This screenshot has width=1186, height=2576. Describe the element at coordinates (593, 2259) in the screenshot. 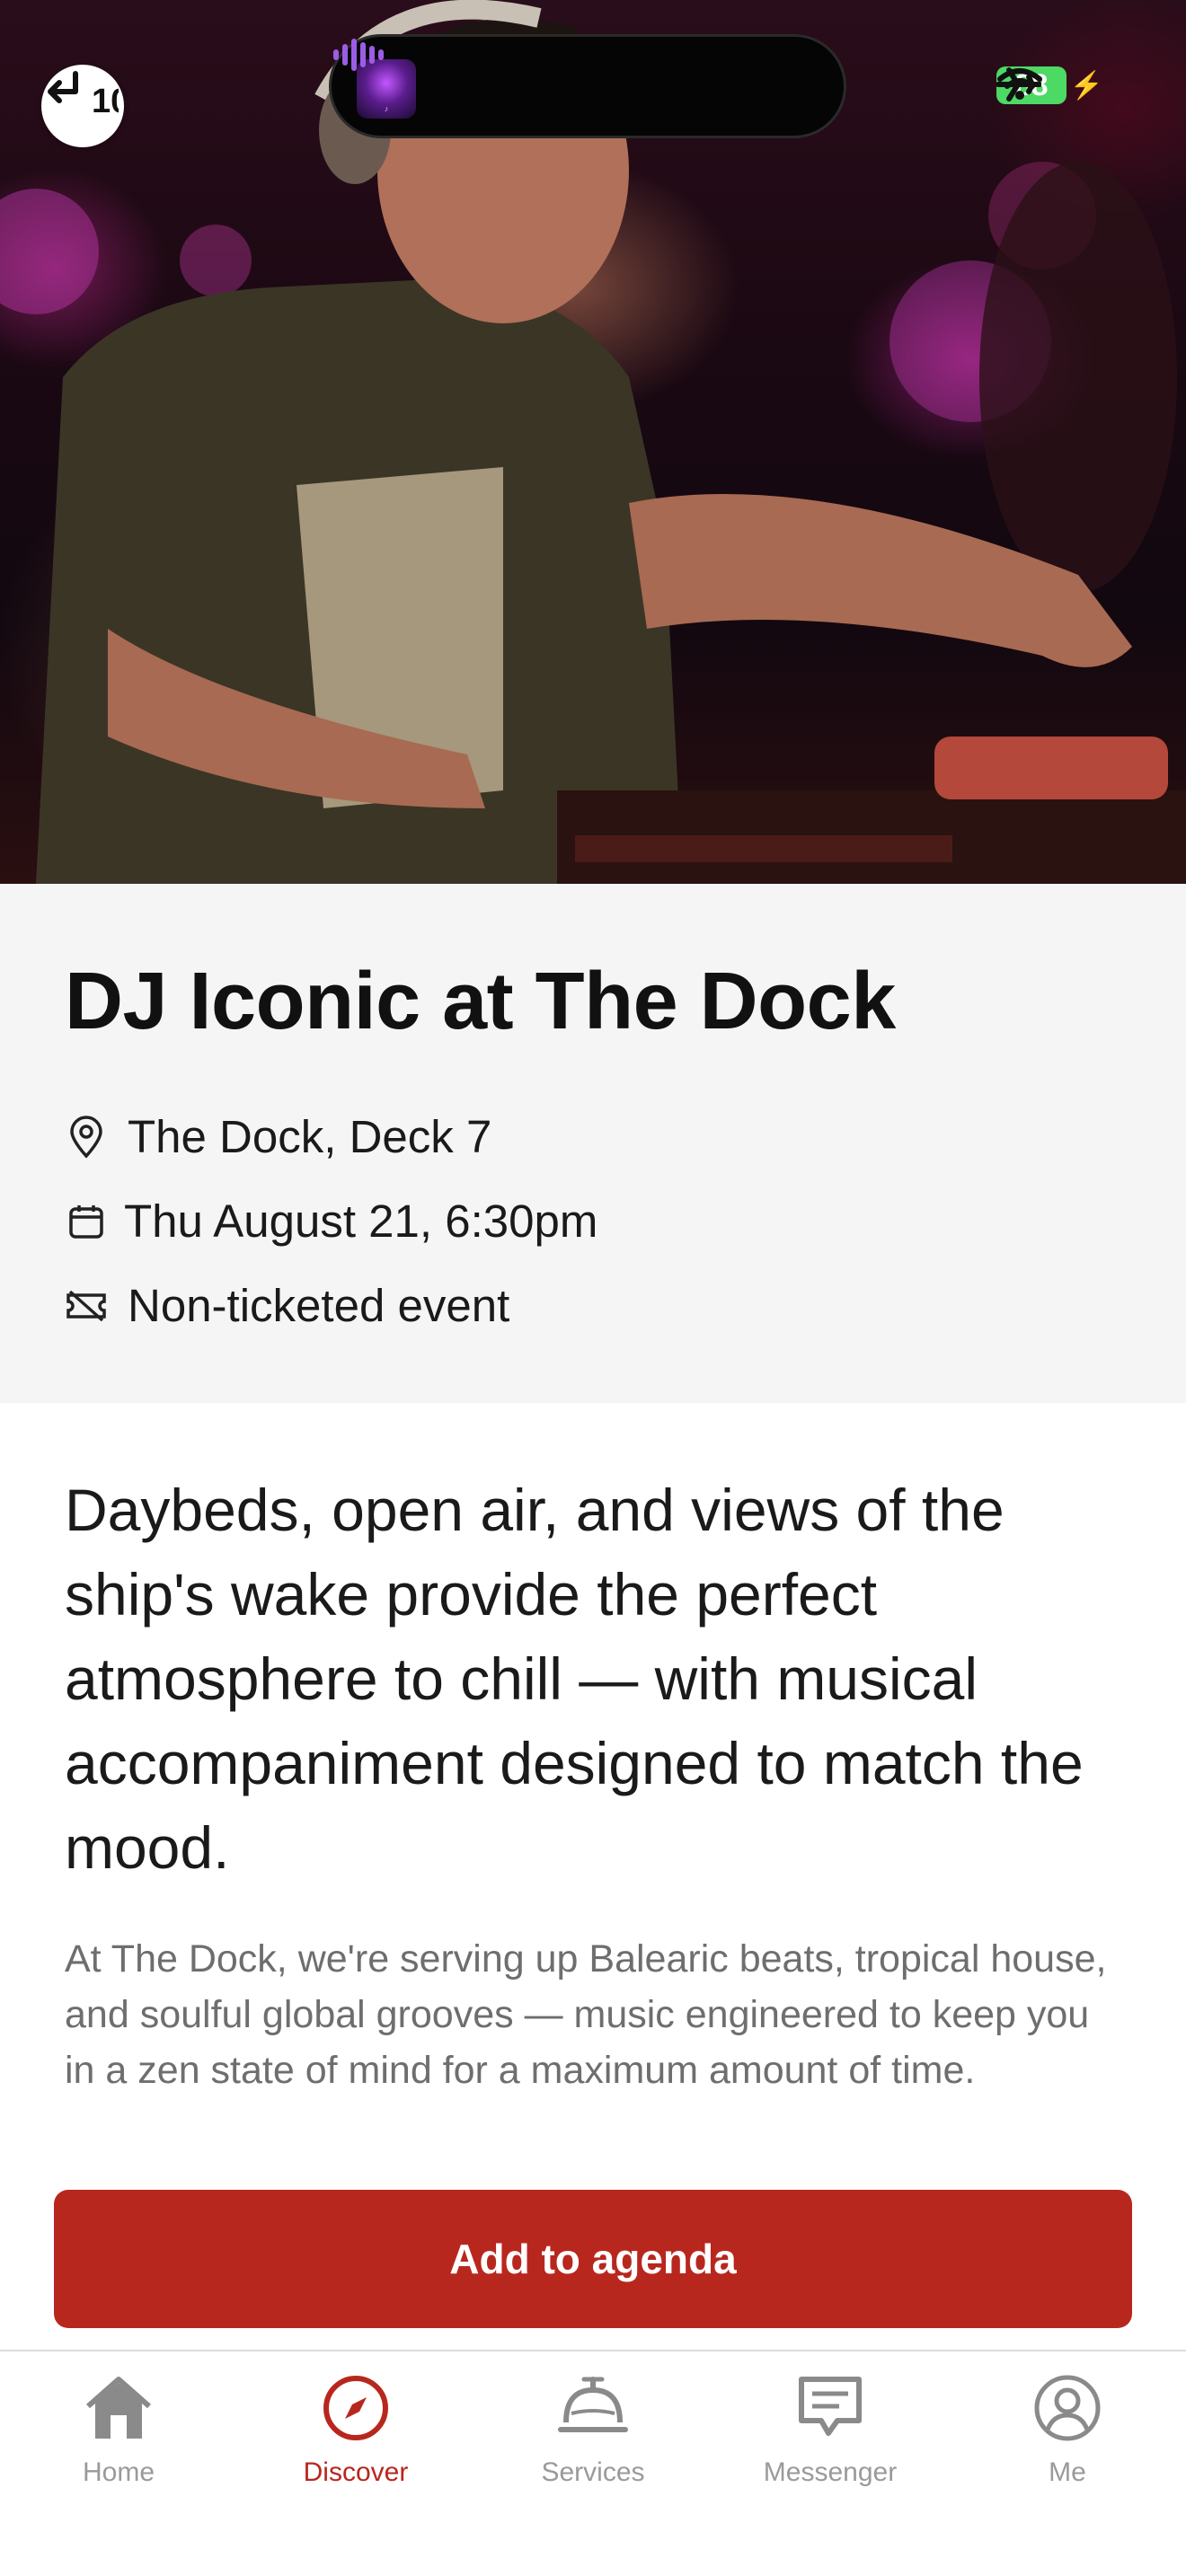

I see `add-to-agenda-button: Add to agenda` at that location.